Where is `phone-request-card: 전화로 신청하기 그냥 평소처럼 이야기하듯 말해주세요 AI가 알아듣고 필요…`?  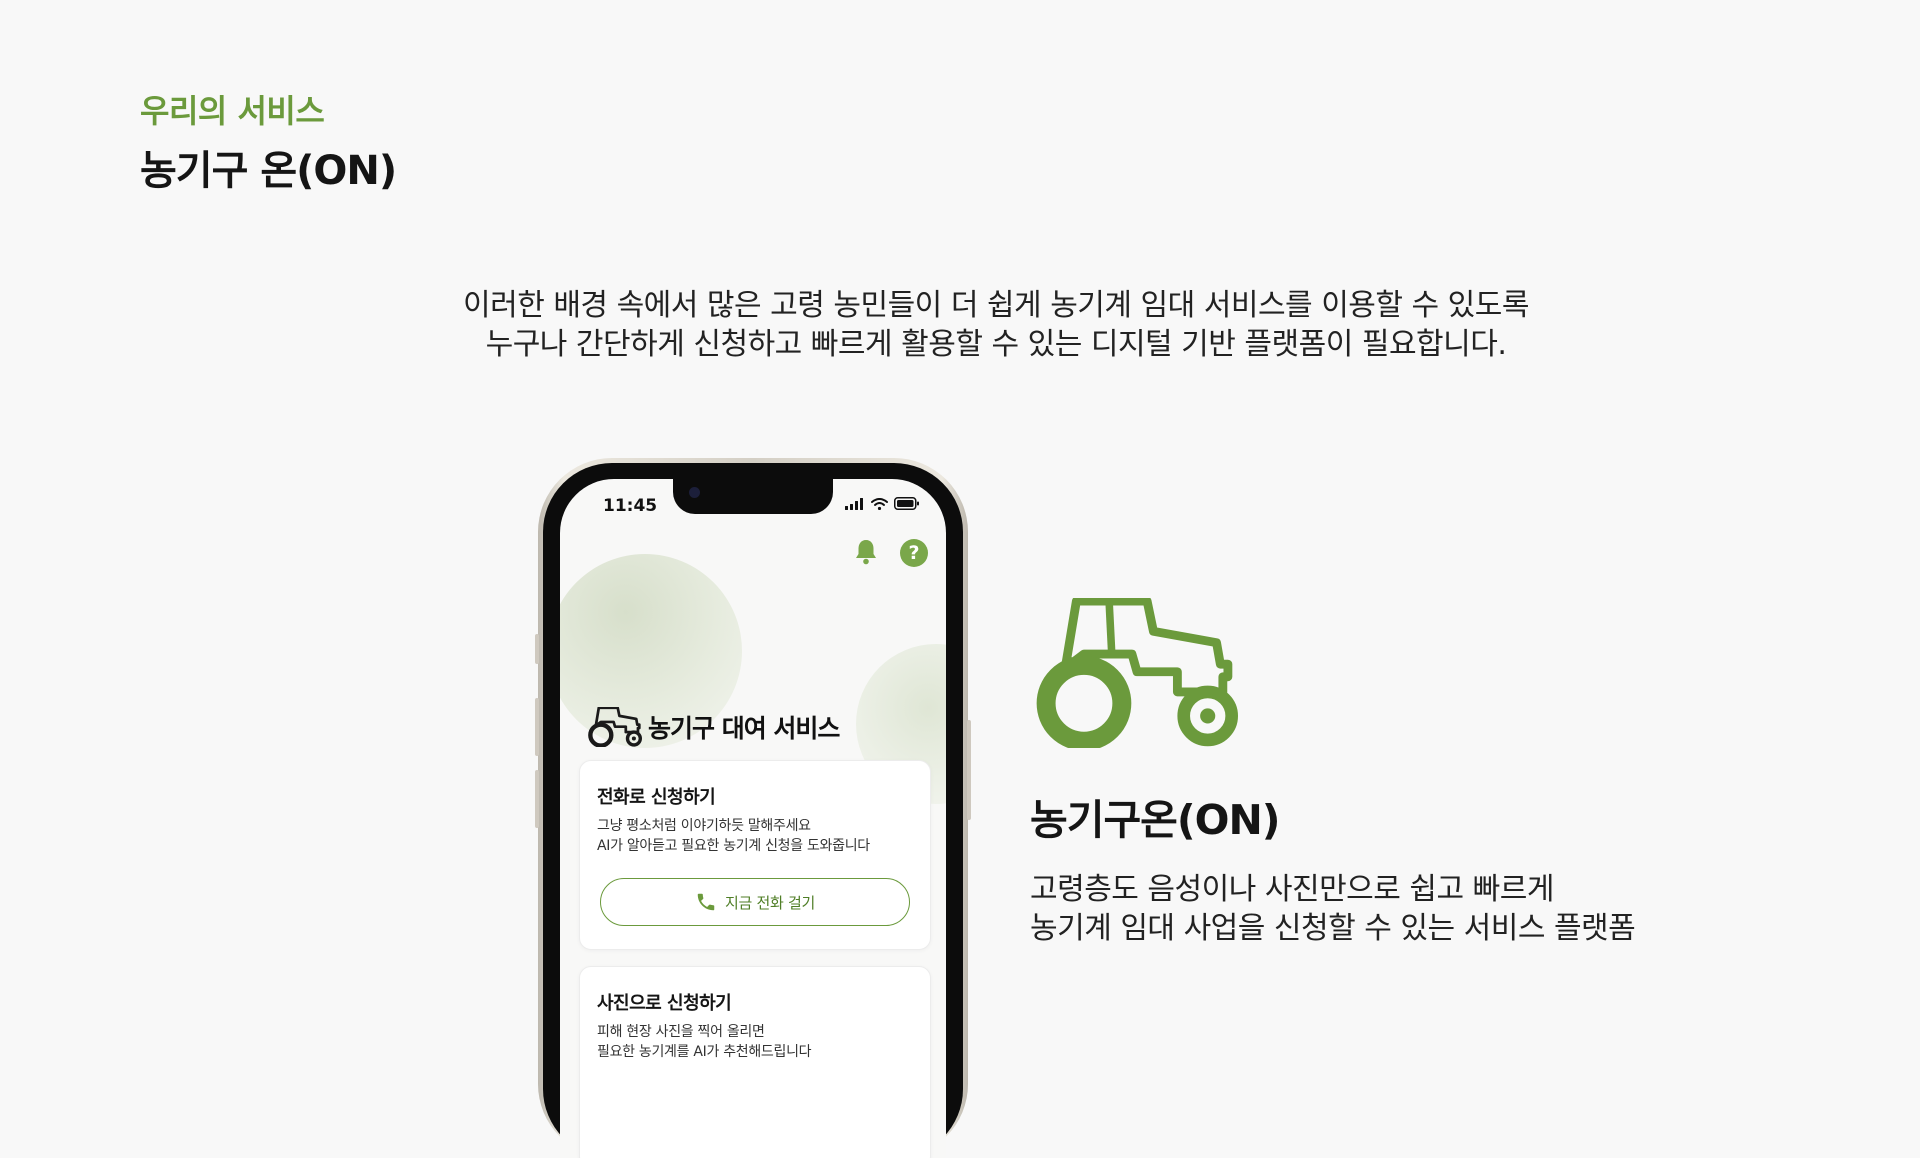
phone-request-card: 전화로 신청하기 그냥 평소처럼 이야기하듯 말해주세요 AI가 알아듣고 필요… is located at coordinates (755, 855).